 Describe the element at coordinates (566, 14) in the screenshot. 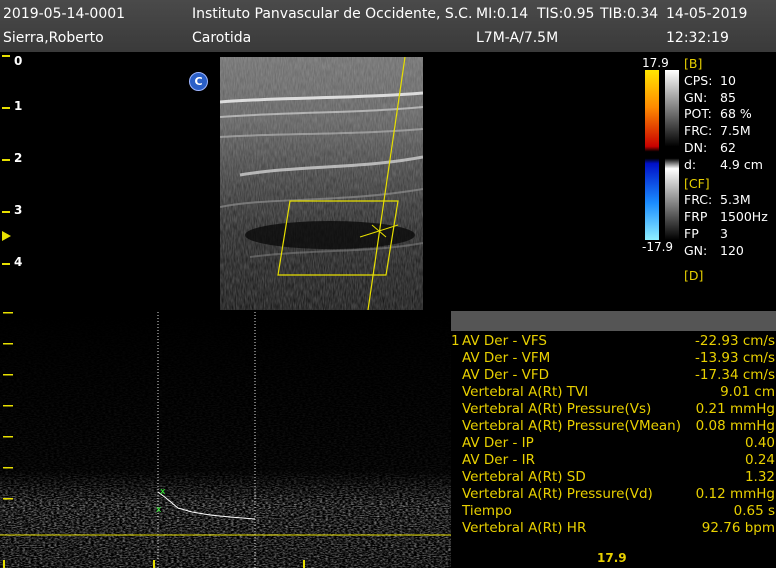

I see `tis-value: TIS:0.95` at that location.